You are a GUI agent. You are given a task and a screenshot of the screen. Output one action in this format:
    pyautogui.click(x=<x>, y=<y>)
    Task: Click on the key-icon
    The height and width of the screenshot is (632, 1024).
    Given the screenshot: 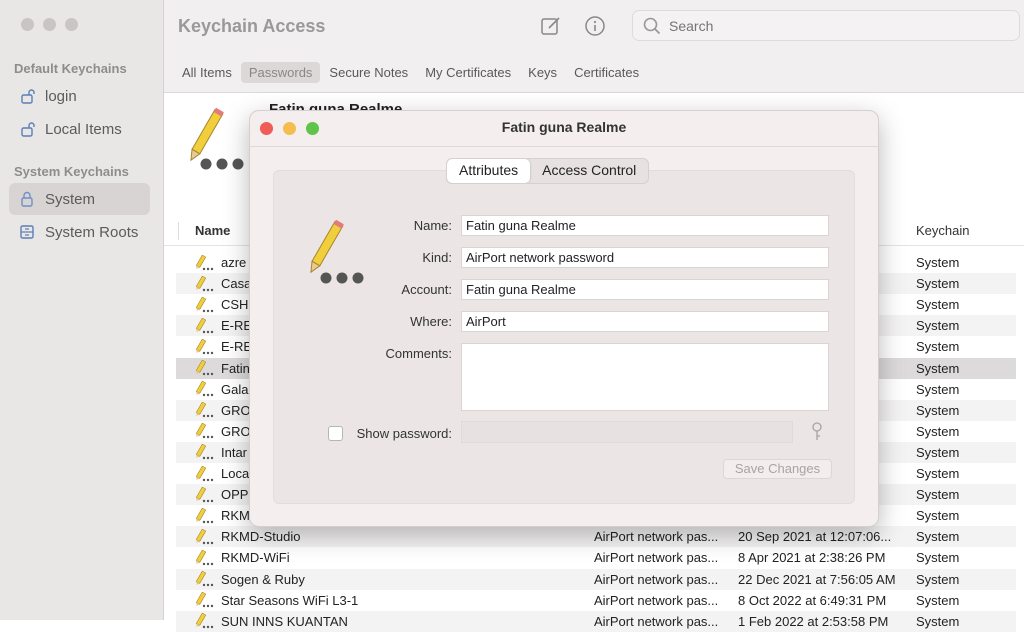 What is the action you would take?
    pyautogui.click(x=817, y=434)
    